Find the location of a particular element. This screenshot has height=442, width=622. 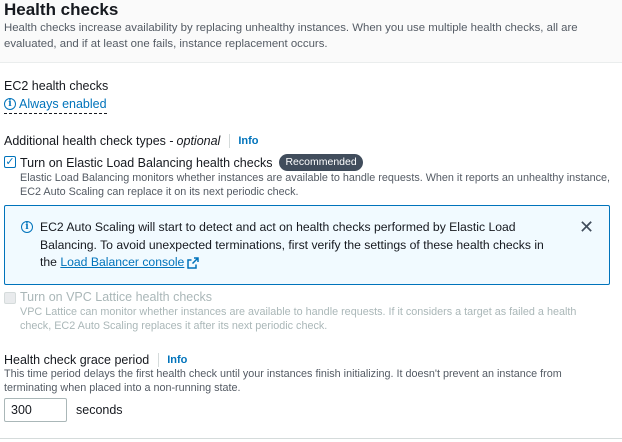

recommended-badge: Recommended is located at coordinates (321, 162).